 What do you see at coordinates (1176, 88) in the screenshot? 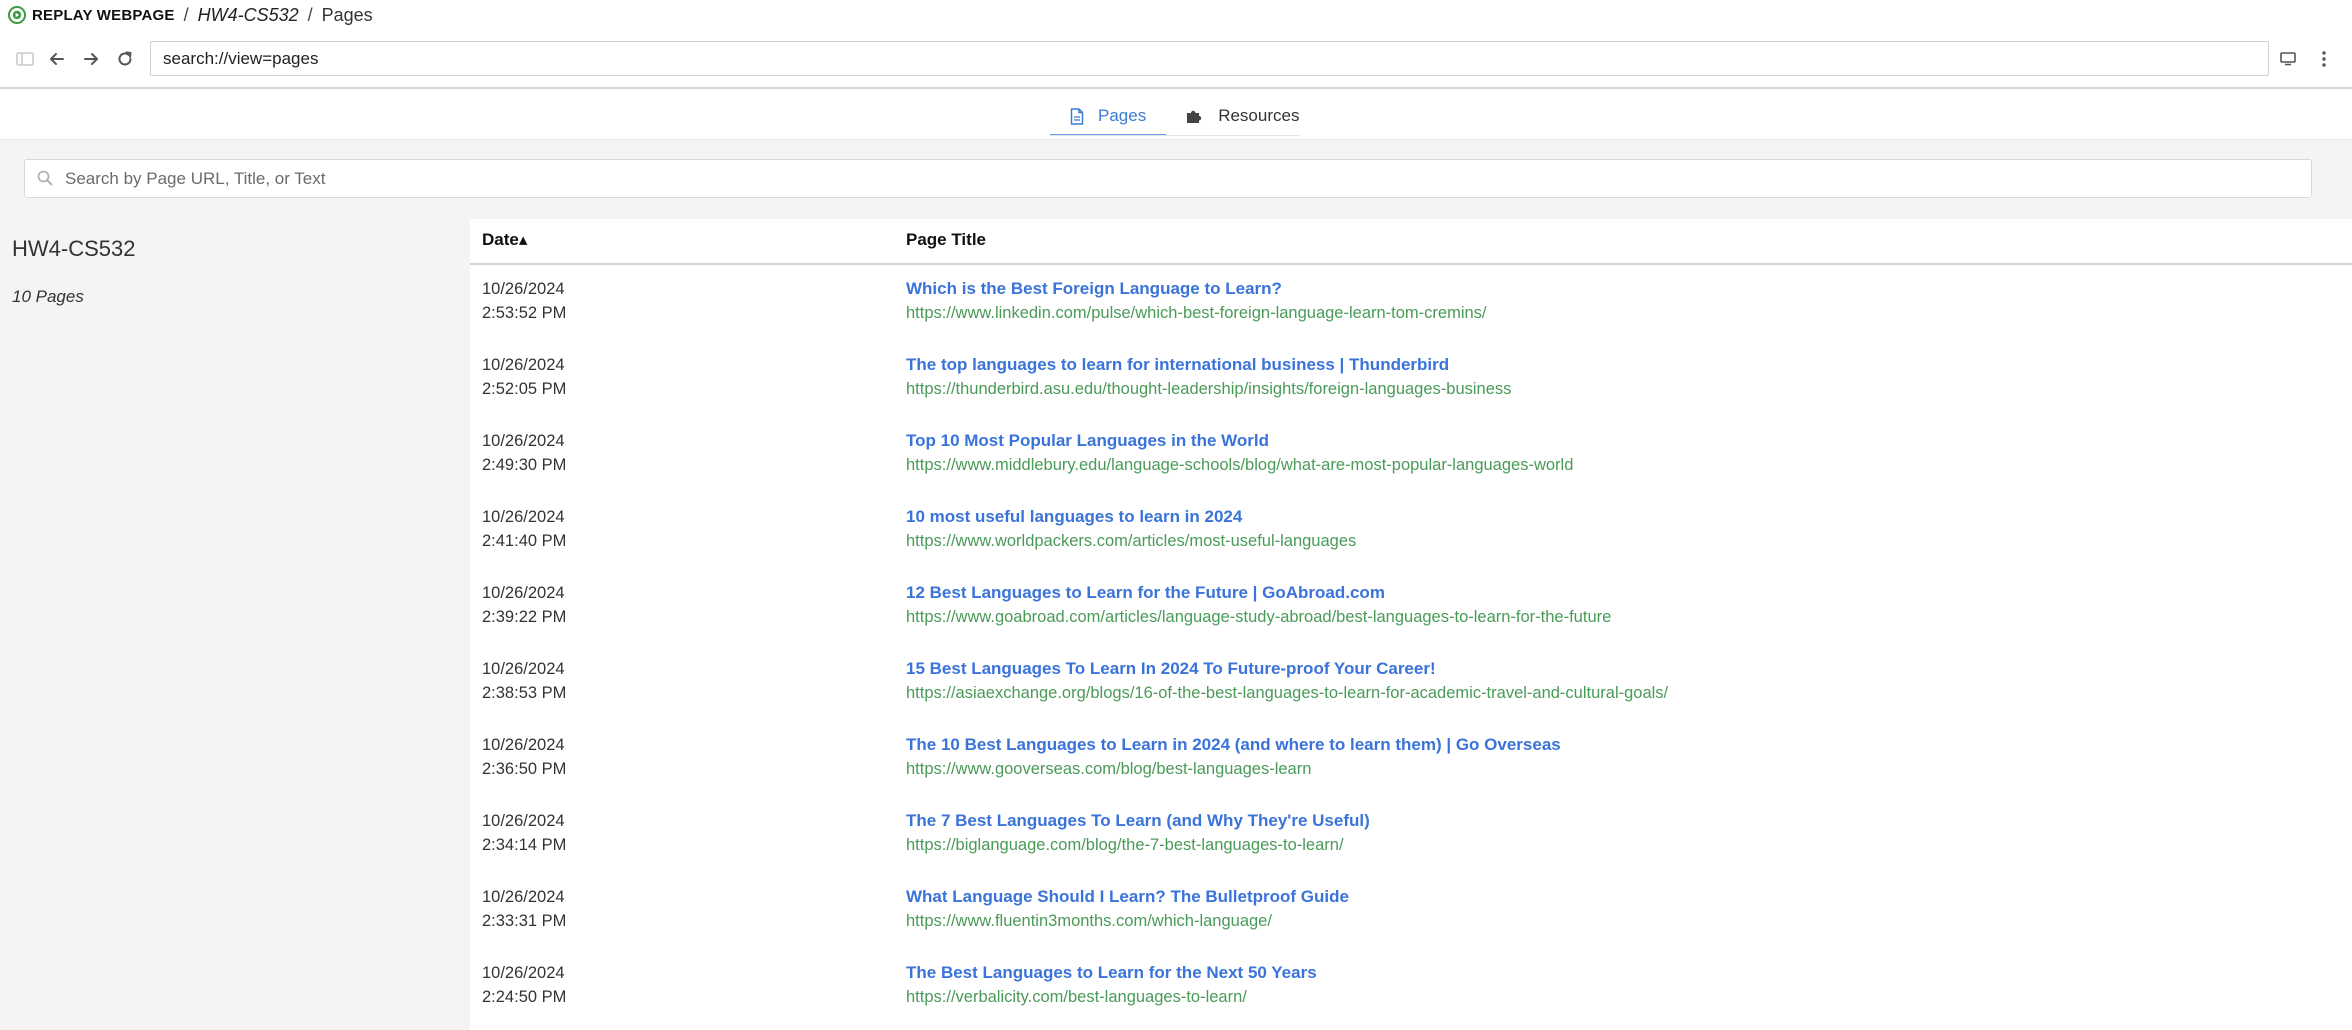
I see `toolbar-divider` at bounding box center [1176, 88].